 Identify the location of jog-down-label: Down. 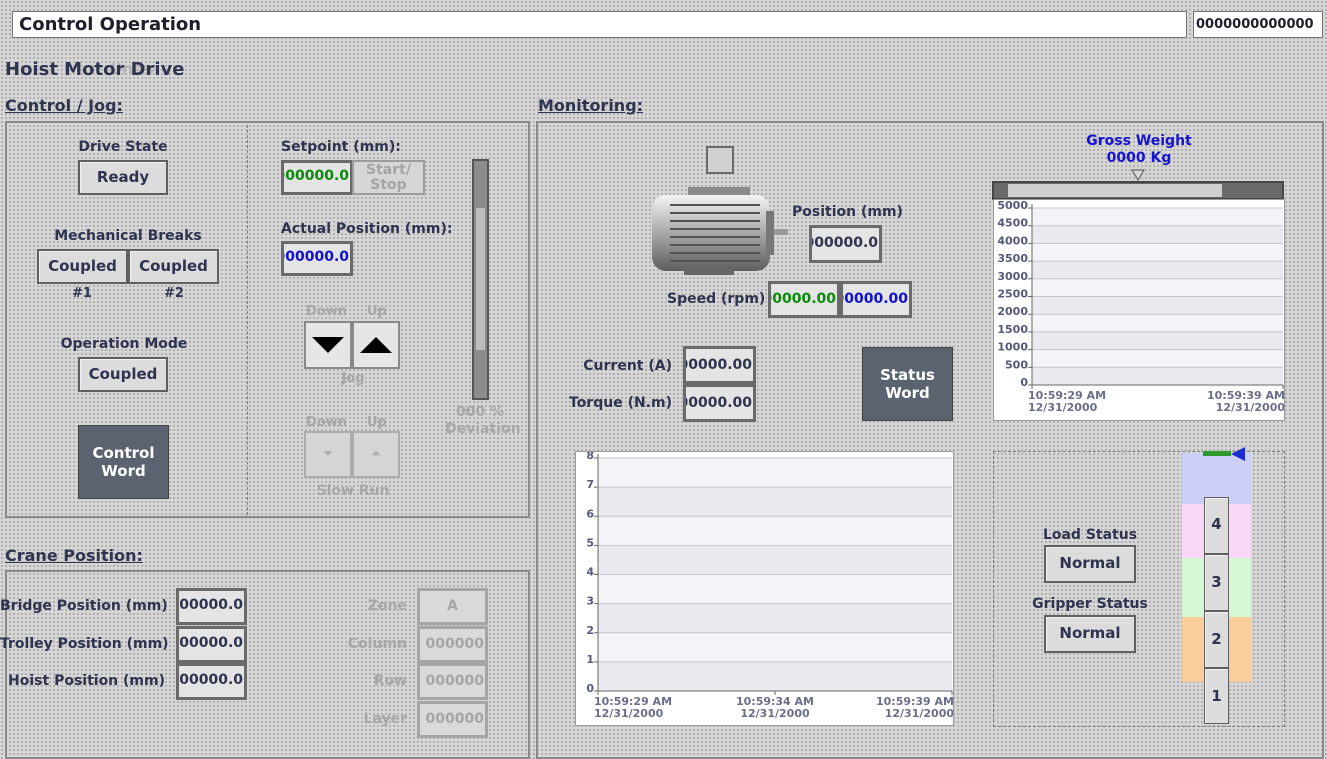
(326, 311).